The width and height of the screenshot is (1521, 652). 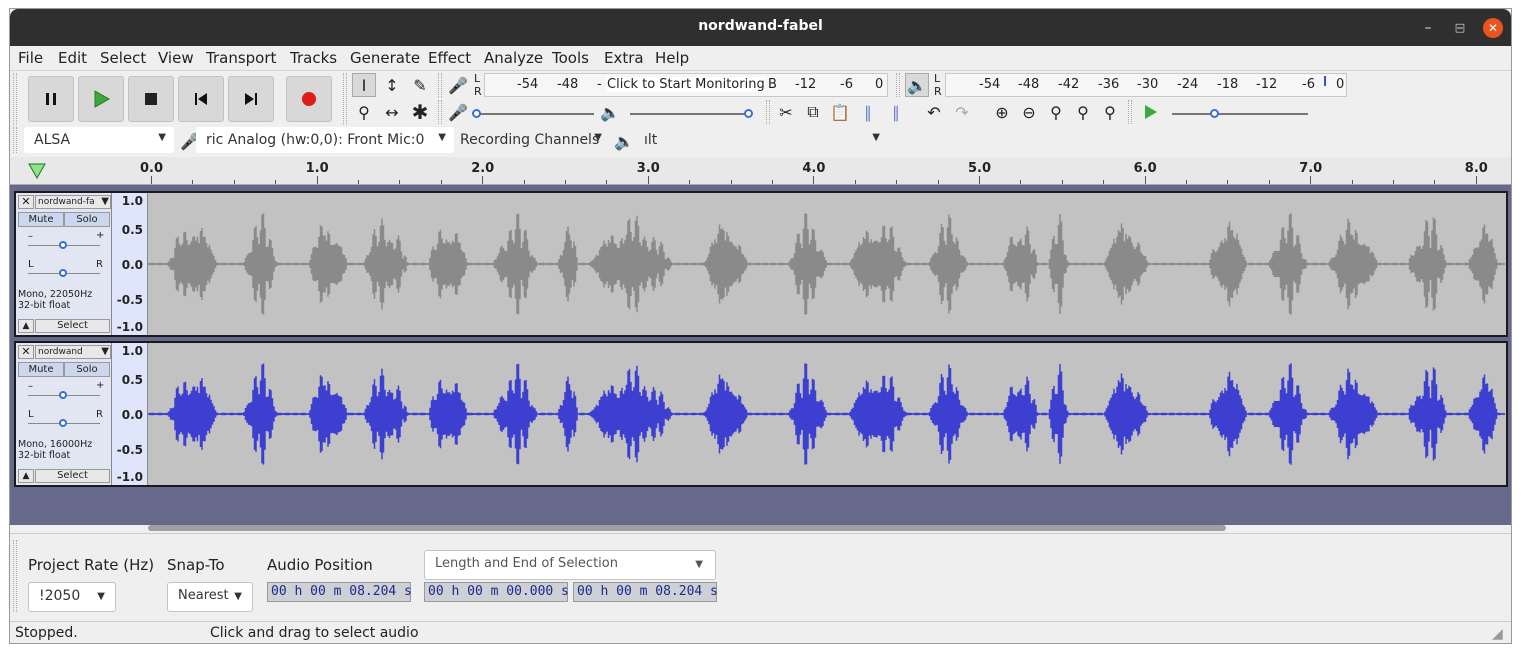 What do you see at coordinates (896, 112) in the screenshot?
I see `silence-icon: ∥` at bounding box center [896, 112].